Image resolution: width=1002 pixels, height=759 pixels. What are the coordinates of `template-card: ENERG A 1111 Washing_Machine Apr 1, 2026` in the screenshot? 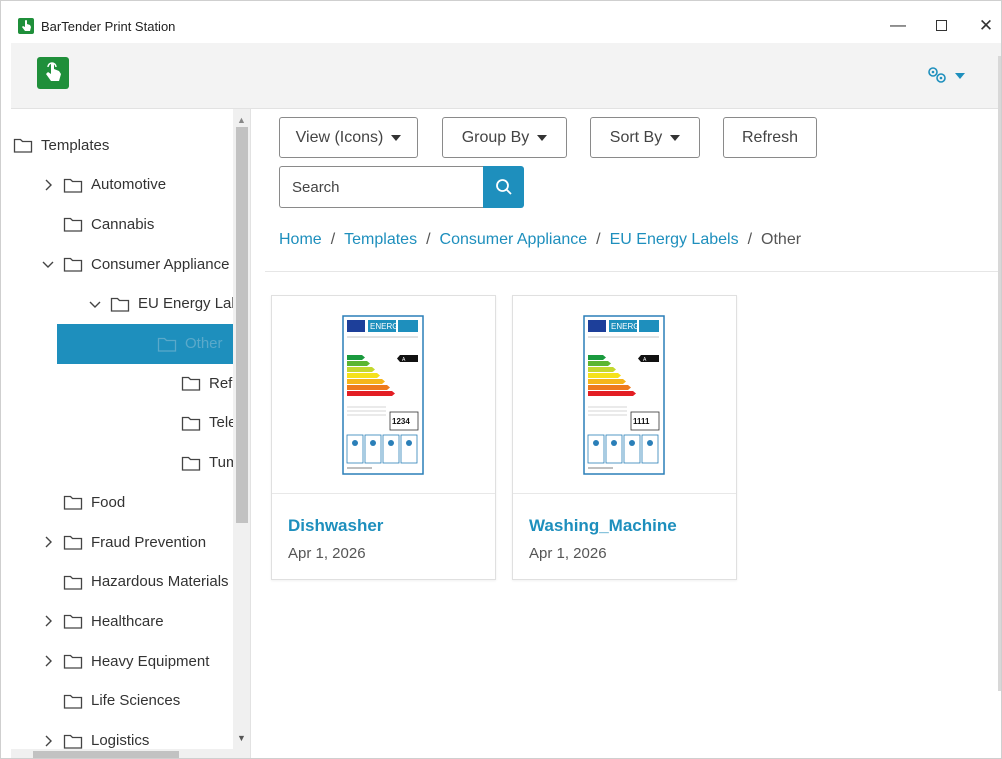 It's located at (624, 437).